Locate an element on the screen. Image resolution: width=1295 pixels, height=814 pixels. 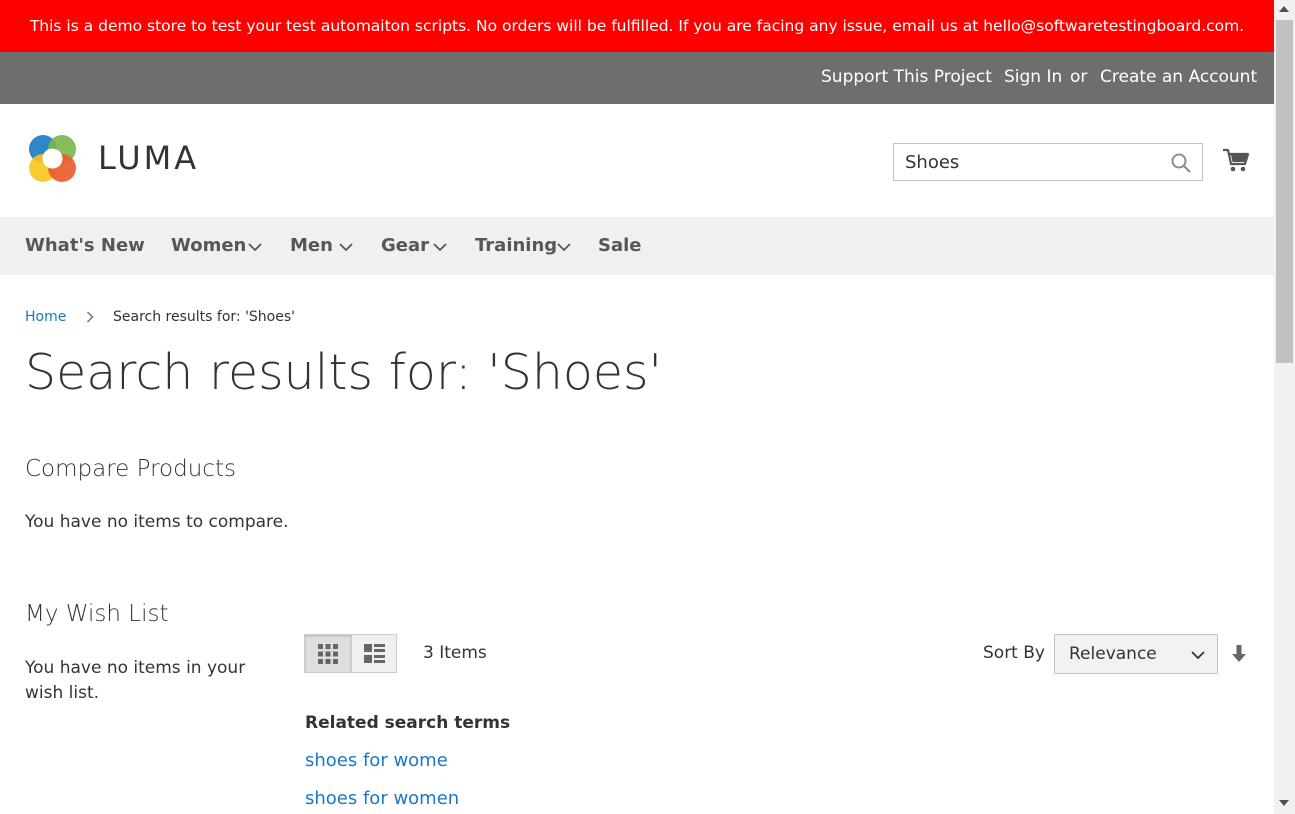
wishlist-empty-text: You have no items in your wish list. is located at coordinates (135, 680).